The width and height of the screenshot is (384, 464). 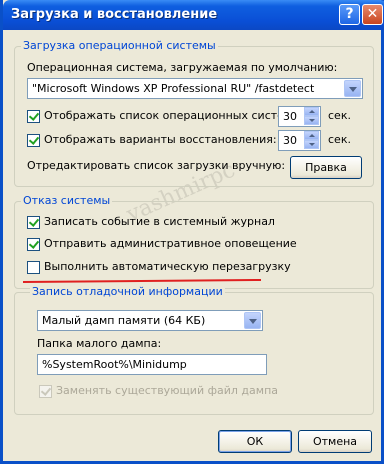 What do you see at coordinates (45, 391) in the screenshot?
I see `overwrite-dump-checkbox` at bounding box center [45, 391].